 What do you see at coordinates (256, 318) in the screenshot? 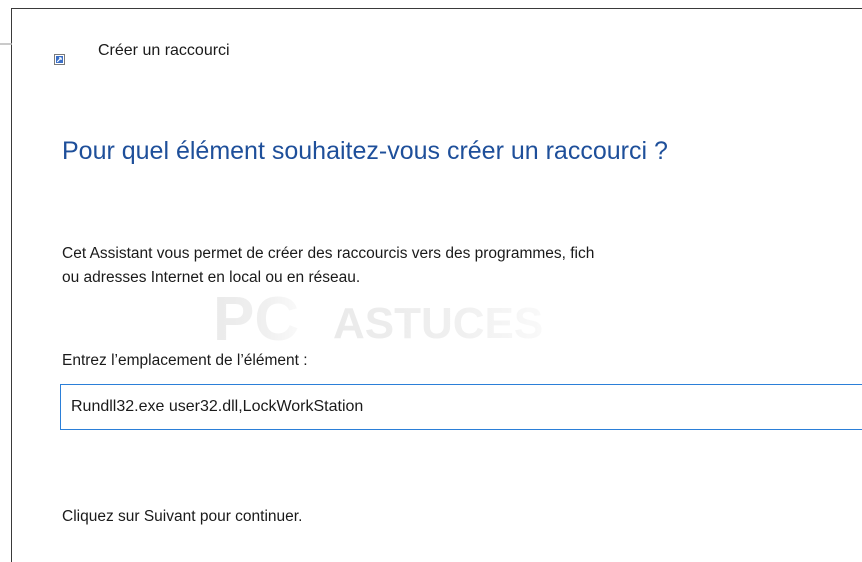
I see `watermark-pc: PC` at bounding box center [256, 318].